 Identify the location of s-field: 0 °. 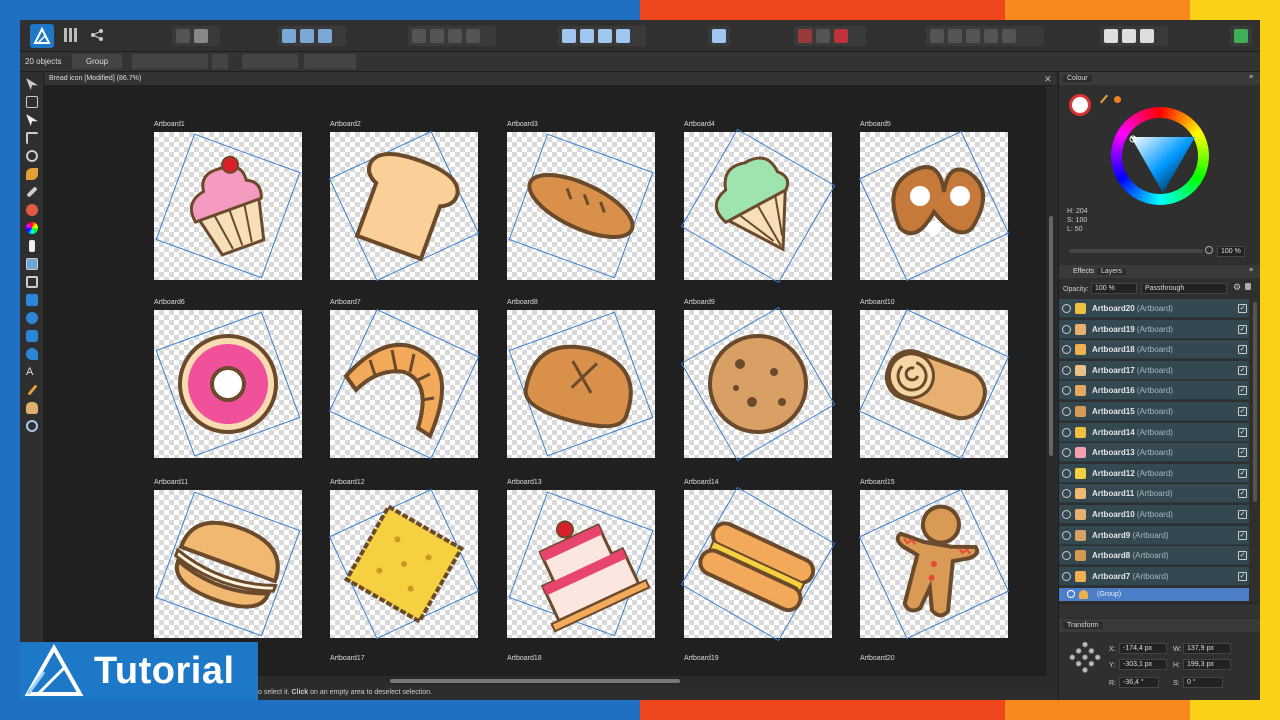
(1203, 682).